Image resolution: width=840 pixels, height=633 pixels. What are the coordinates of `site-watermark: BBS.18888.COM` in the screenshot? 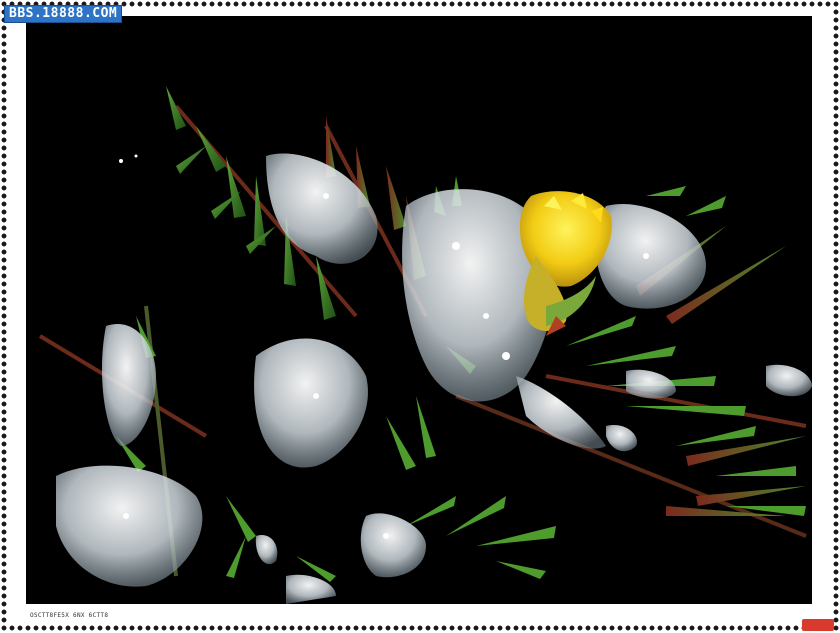 It's located at (63, 14).